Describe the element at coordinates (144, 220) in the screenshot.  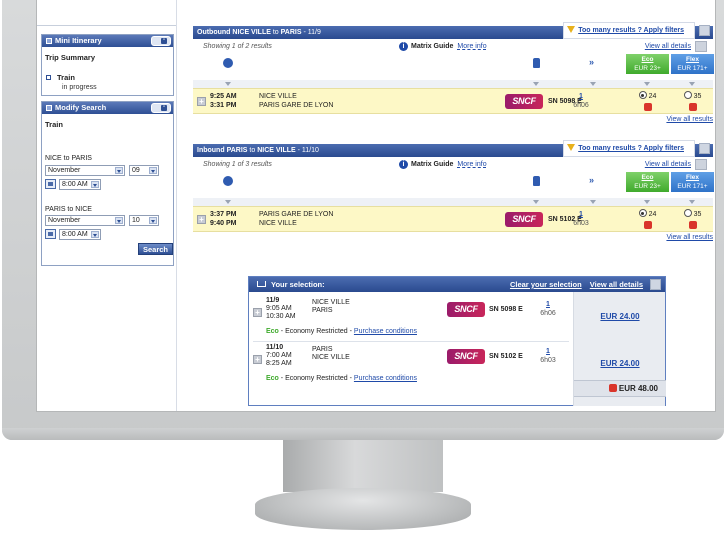
I see `inbound-day-select: 10` at that location.